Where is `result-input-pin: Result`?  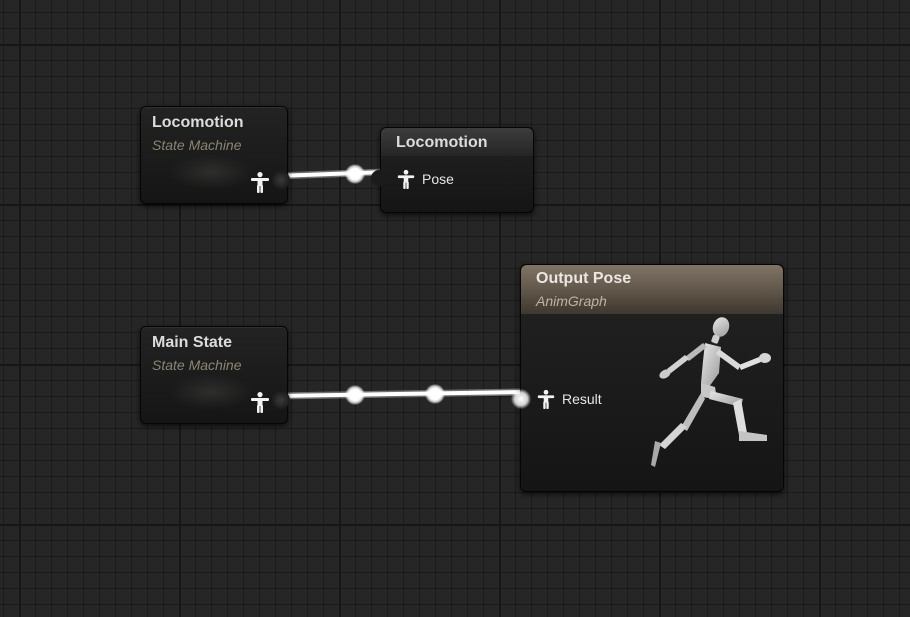
result-input-pin: Result is located at coordinates (569, 399).